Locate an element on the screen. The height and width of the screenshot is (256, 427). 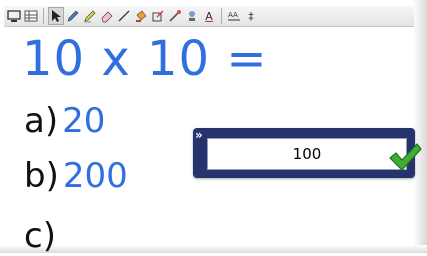
svg-text: AA is located at coordinates (233, 15).